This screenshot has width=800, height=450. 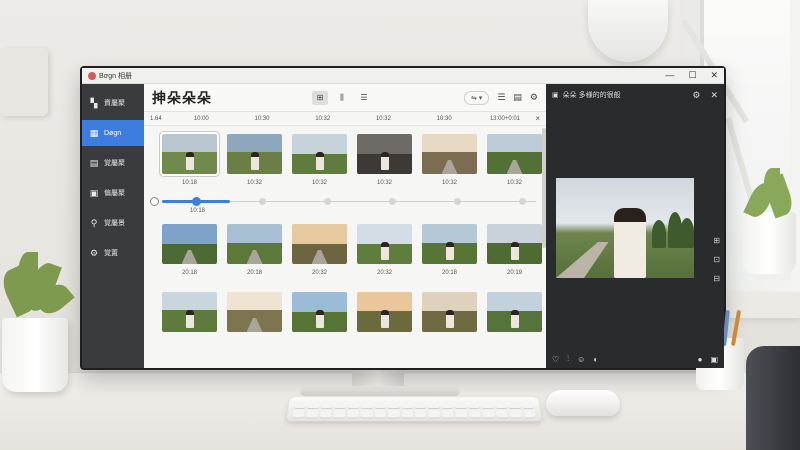 I want to click on face-icon: ☺, so click(x=581, y=359).